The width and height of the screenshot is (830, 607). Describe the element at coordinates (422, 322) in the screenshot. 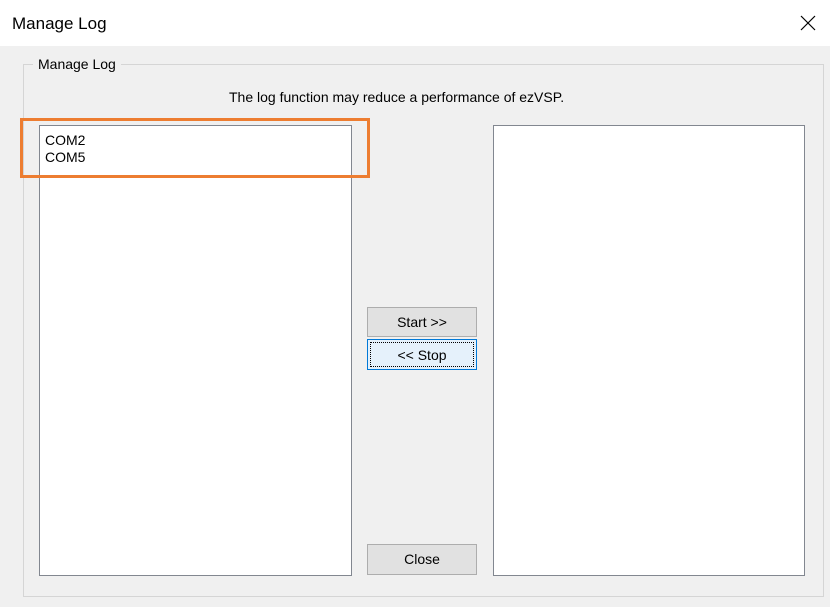

I see `start-button: Start >>` at that location.